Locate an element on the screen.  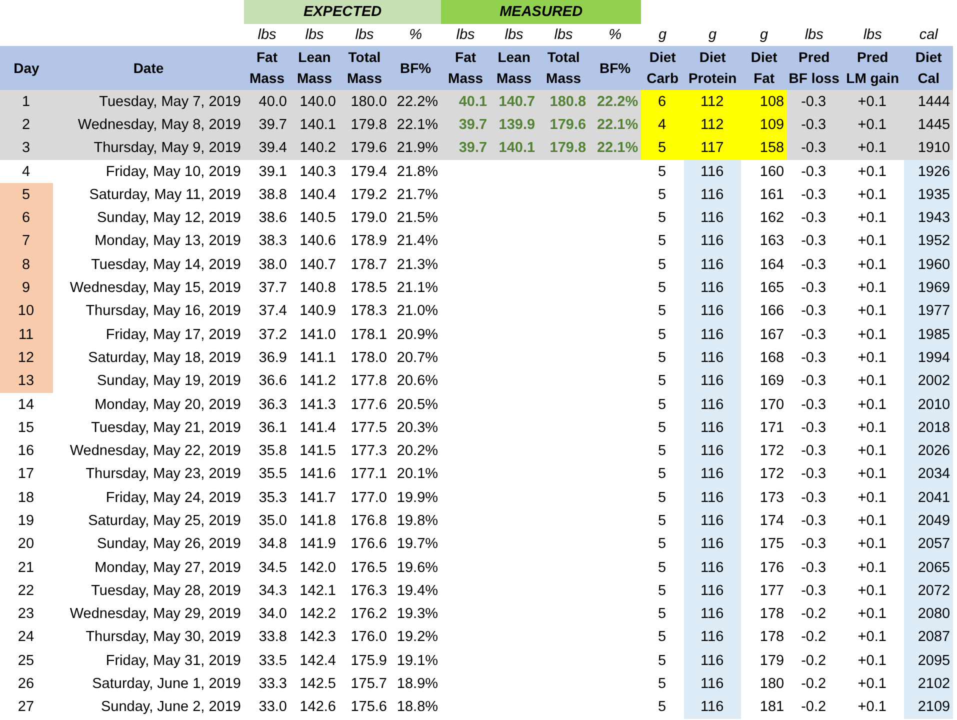
column-header: Diet Protein is located at coordinates (713, 68).